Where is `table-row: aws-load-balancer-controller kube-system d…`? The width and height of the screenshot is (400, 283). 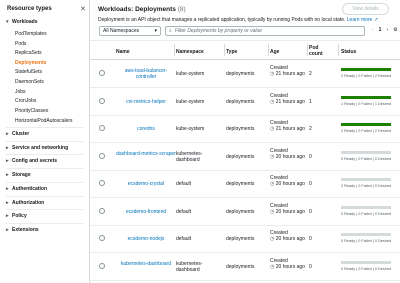
table-row: aws-load-balancer-controller kube-system d… is located at coordinates (245, 74).